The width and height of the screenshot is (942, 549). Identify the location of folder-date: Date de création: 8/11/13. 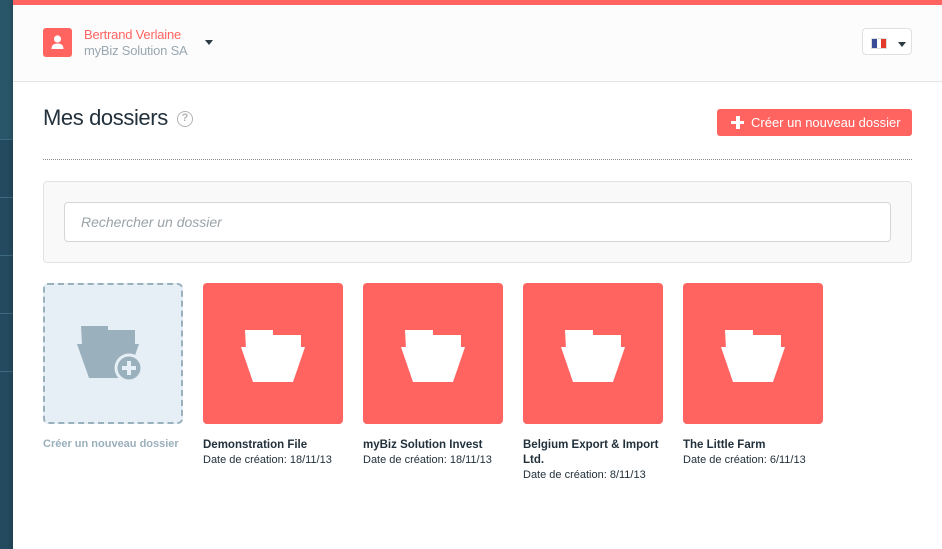
(584, 475).